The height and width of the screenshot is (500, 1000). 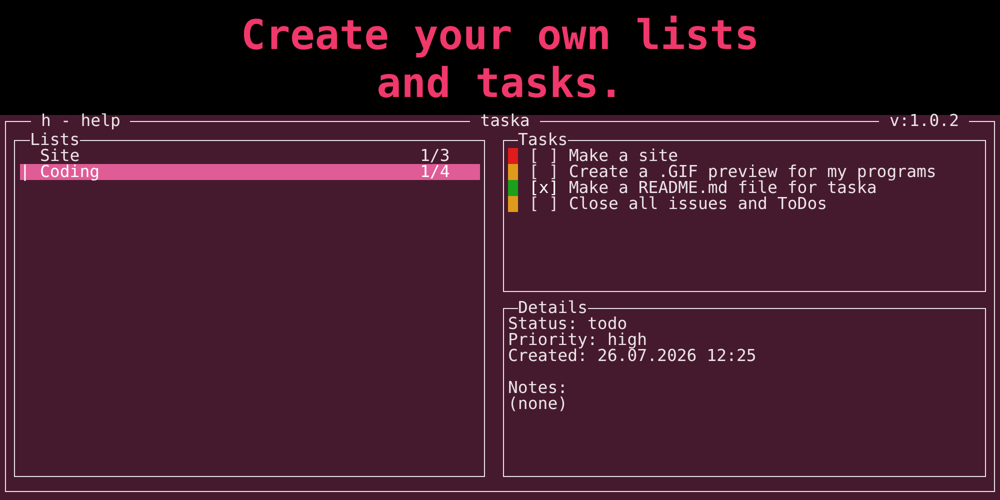 I want to click on headline: and tasks., so click(x=500, y=82).